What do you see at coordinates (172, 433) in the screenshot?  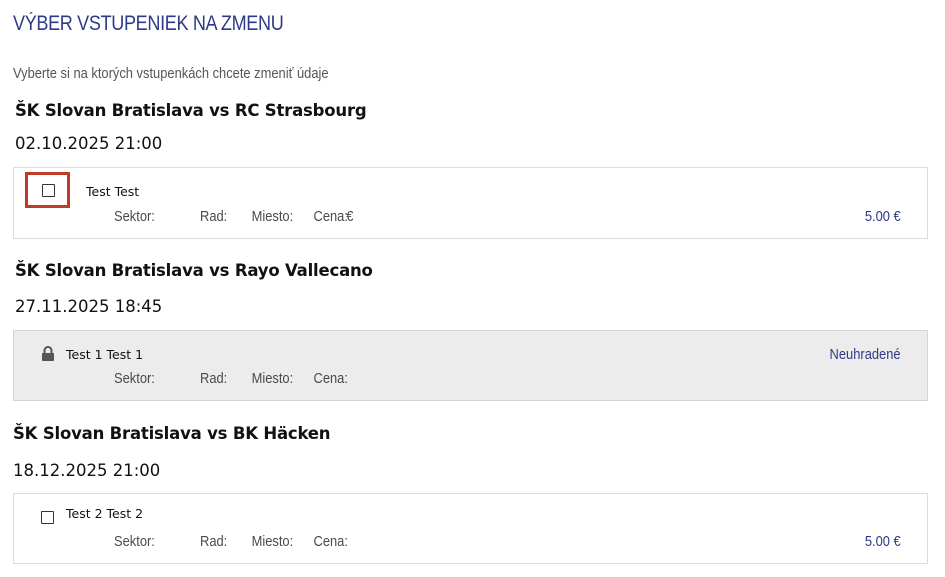 I see `match-title: ŠK Slovan Bratislava vs BK Häcken` at bounding box center [172, 433].